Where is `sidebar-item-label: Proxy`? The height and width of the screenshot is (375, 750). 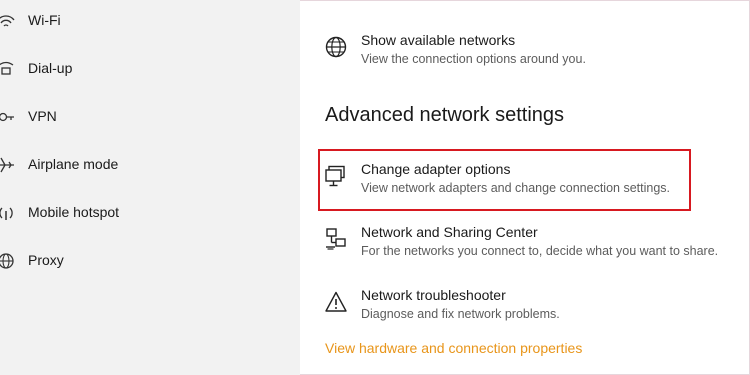
sidebar-item-label: Proxy is located at coordinates (46, 260).